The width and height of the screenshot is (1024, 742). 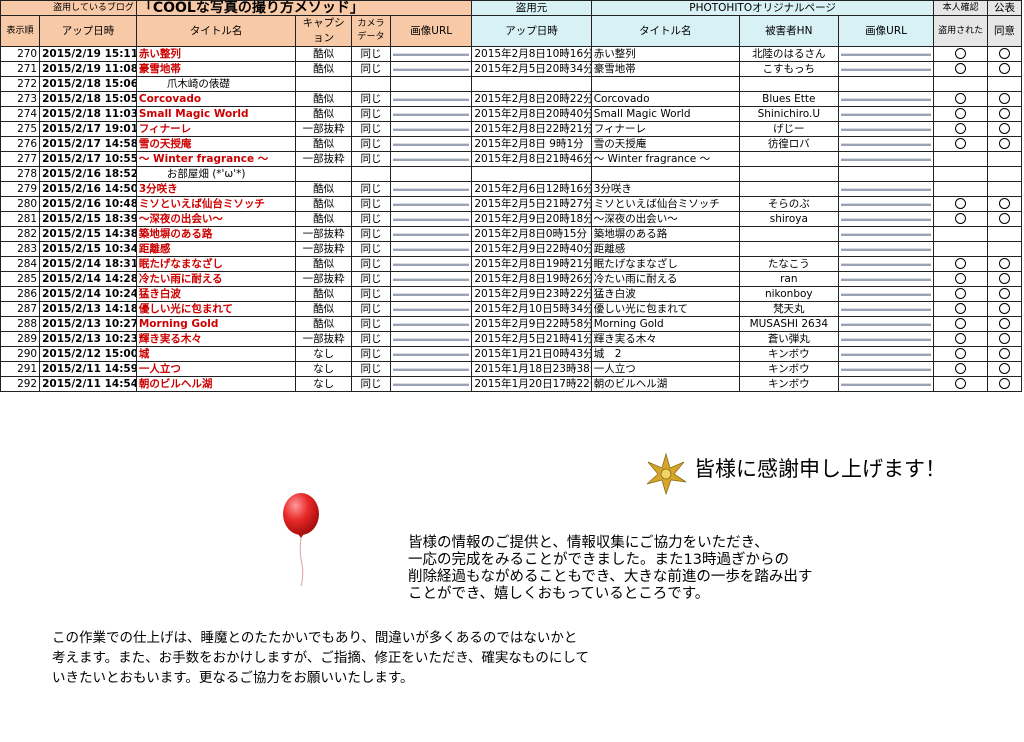 What do you see at coordinates (68, 8) in the screenshot?
I see `blog-label: 盗用しているブログ` at bounding box center [68, 8].